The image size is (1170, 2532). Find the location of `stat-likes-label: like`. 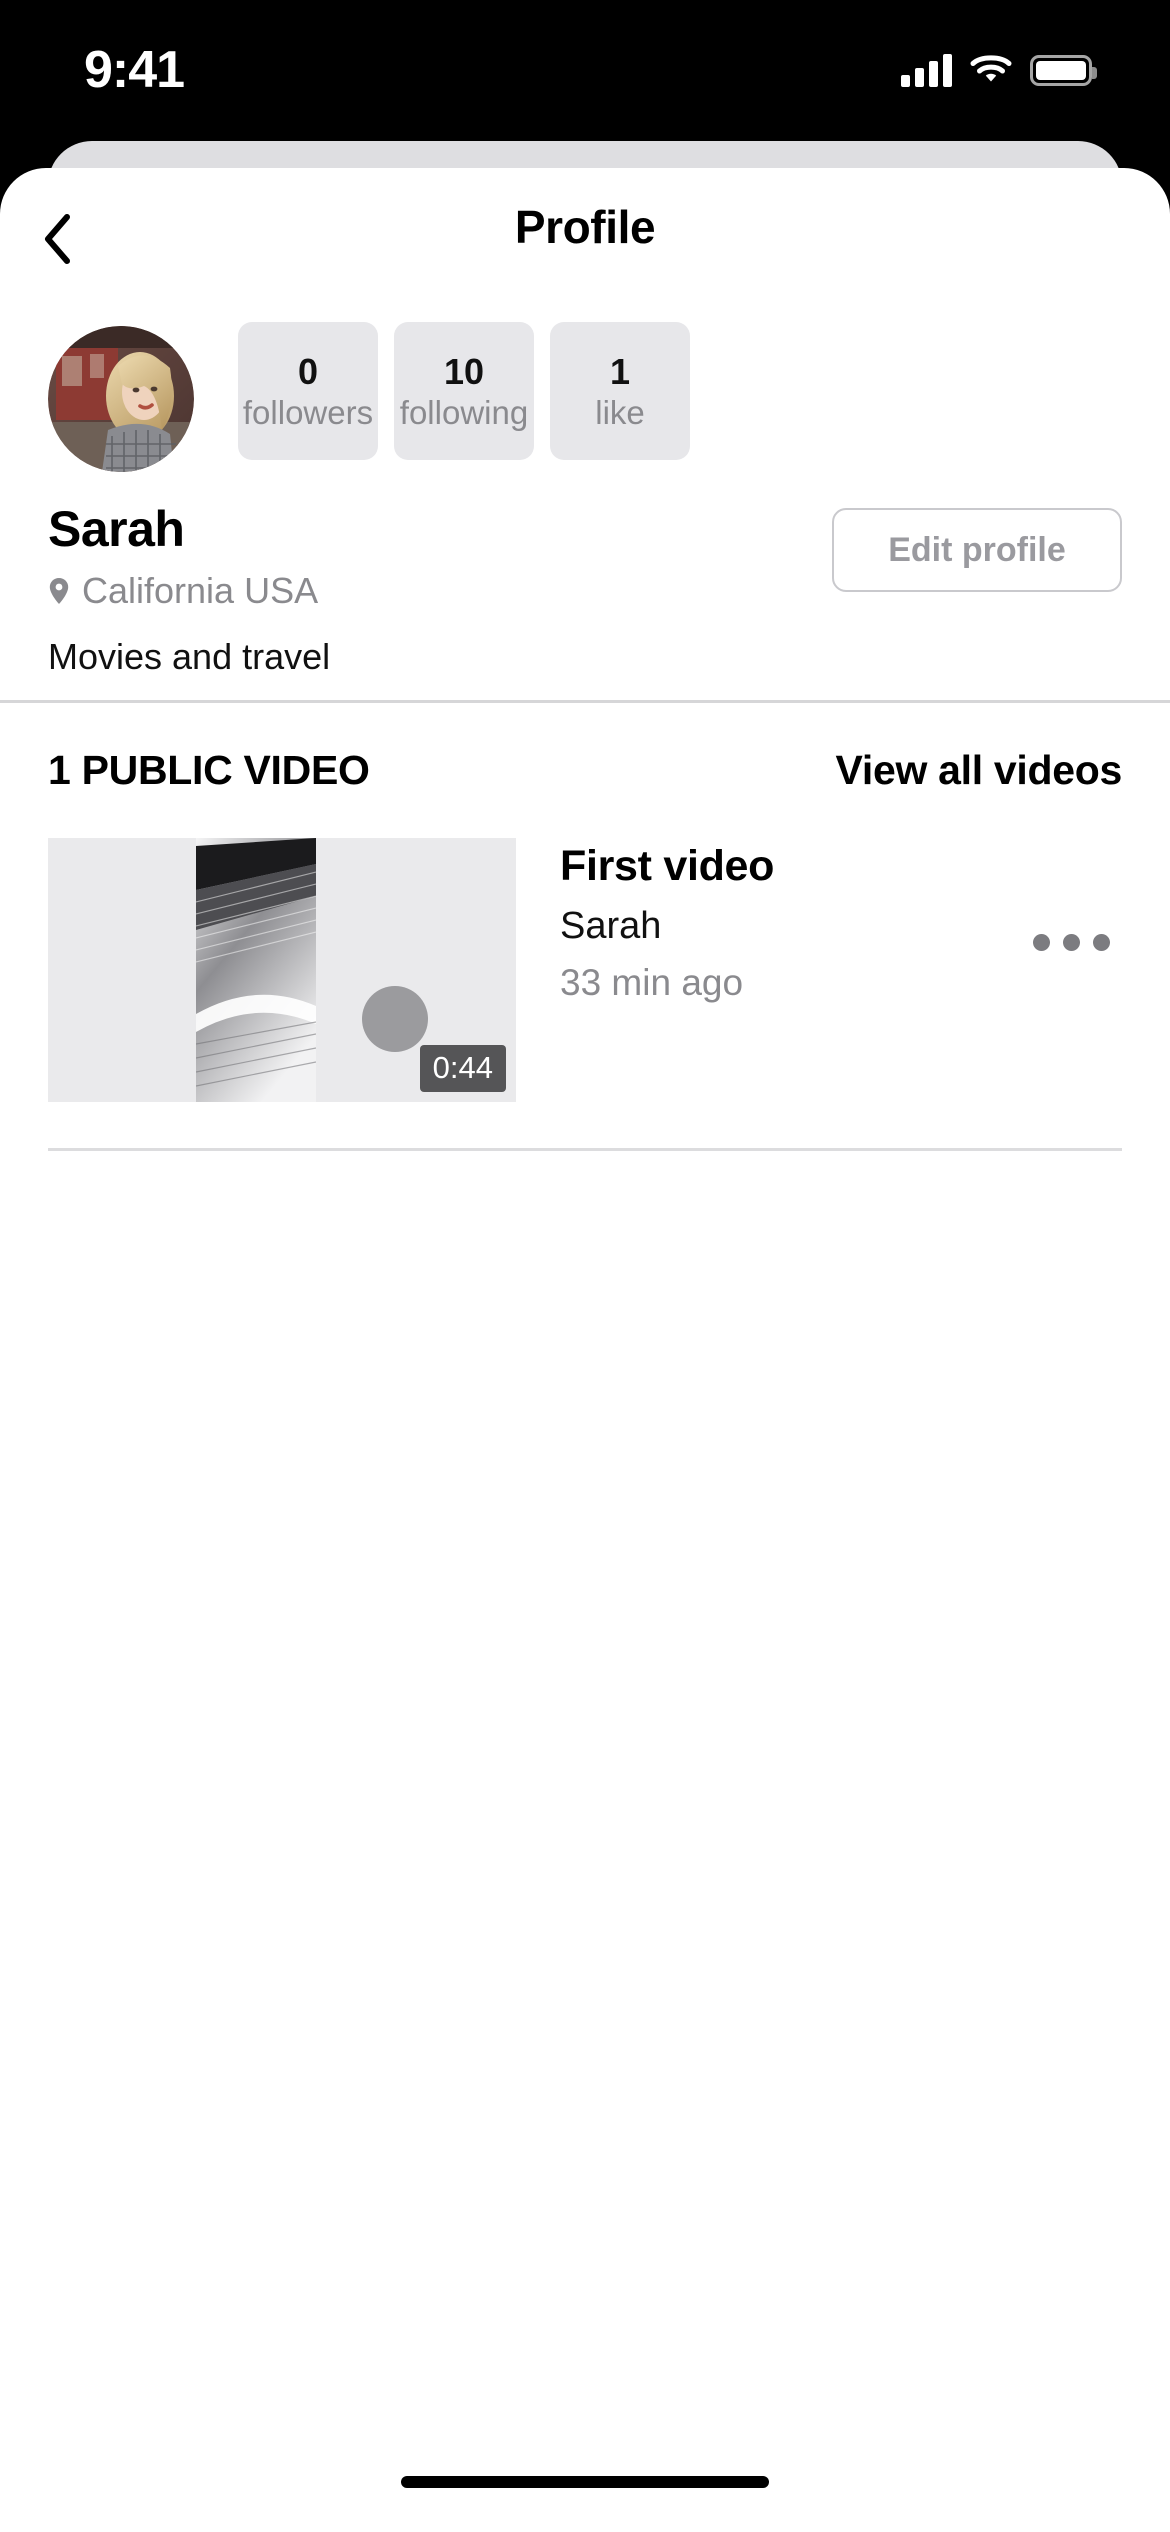

stat-likes-label: like is located at coordinates (620, 412).